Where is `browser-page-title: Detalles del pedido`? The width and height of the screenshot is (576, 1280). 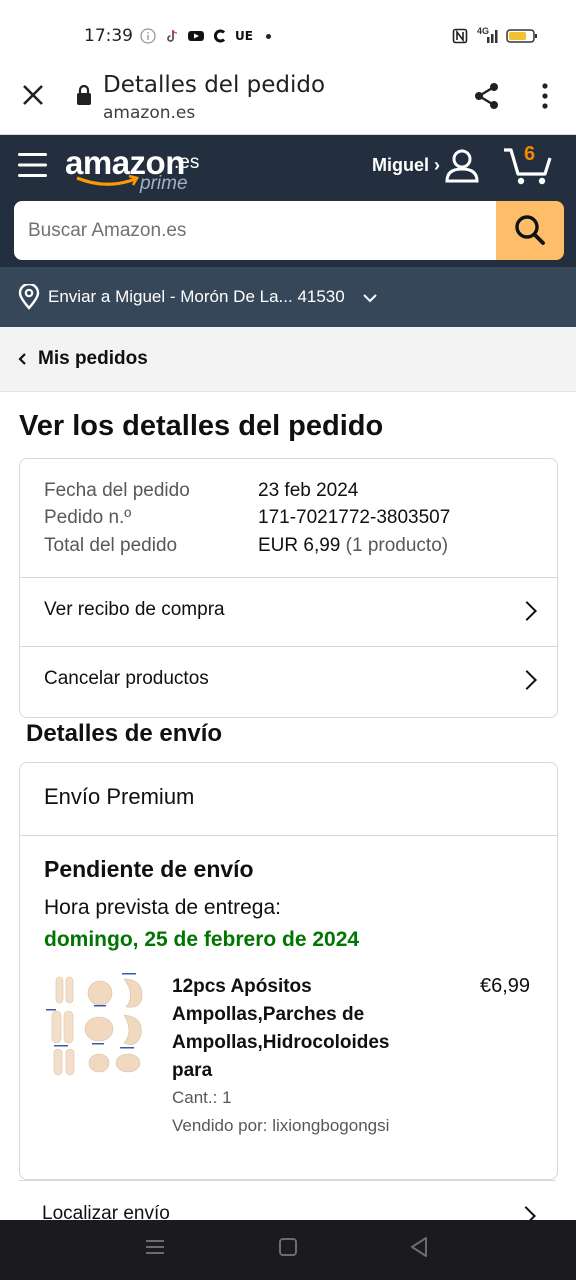 browser-page-title: Detalles del pedido is located at coordinates (214, 85).